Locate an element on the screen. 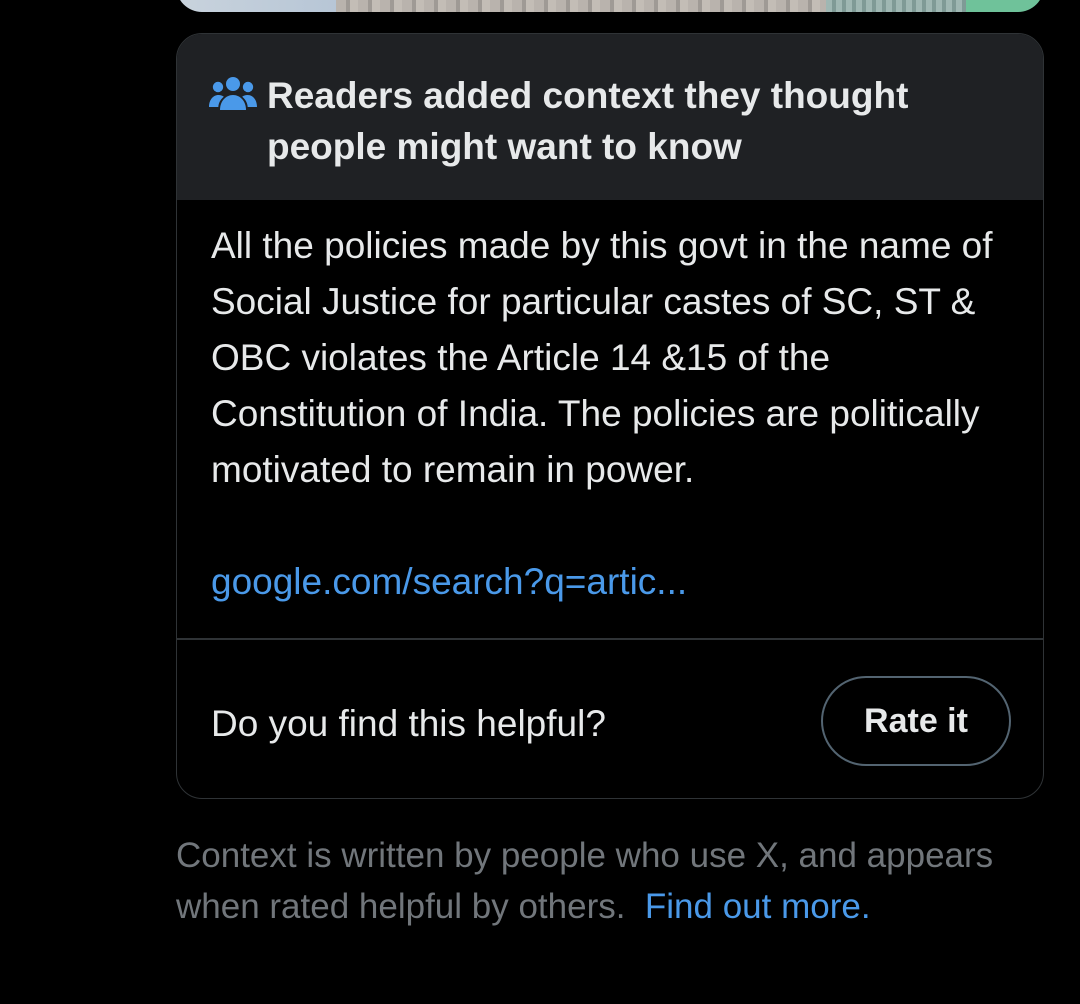 The width and height of the screenshot is (1080, 1004). divider is located at coordinates (610, 639).